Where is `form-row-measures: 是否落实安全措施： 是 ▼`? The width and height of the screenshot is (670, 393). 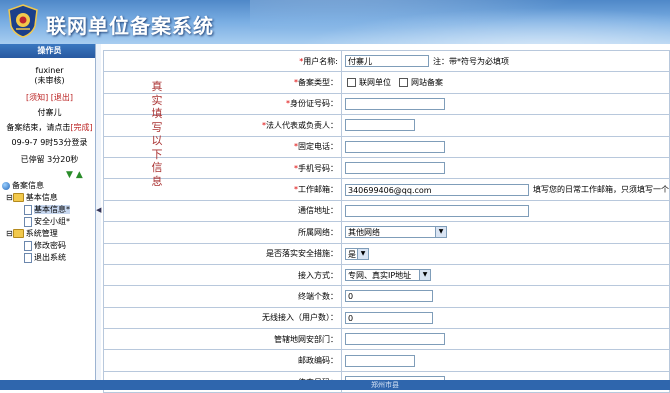 form-row-measures: 是否落实安全措施： 是 ▼ is located at coordinates (386, 253).